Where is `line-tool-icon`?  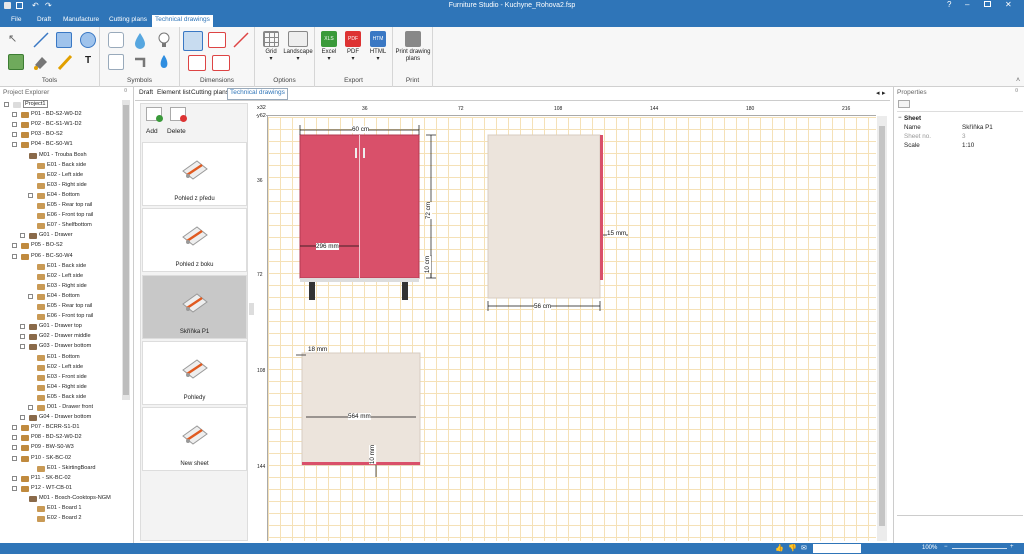
line-tool-icon is located at coordinates (41, 40).